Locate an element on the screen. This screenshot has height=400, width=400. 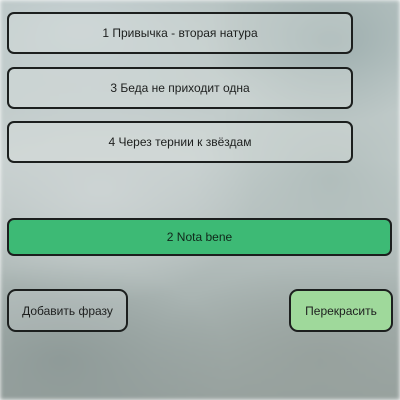
add-phrase-label: Добавить фразу is located at coordinates (67, 310).